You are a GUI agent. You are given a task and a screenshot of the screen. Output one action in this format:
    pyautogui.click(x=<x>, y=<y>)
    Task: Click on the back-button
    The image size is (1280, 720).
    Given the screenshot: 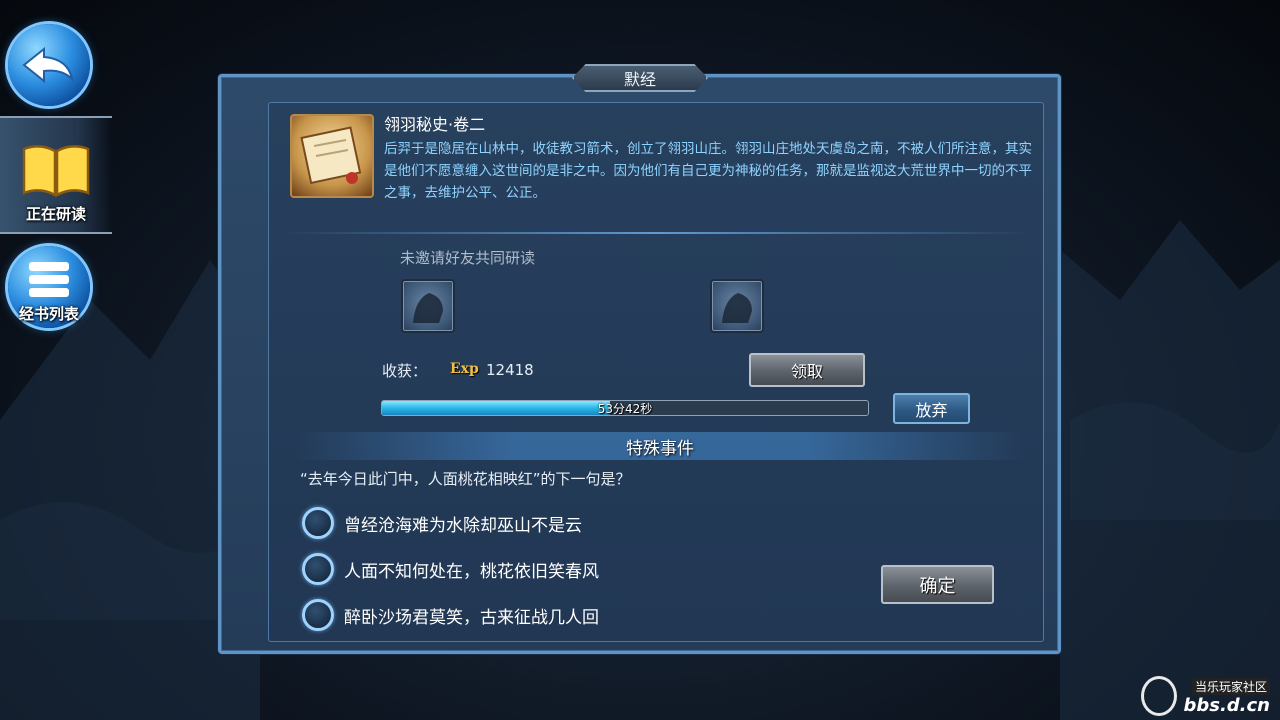 What is the action you would take?
    pyautogui.click(x=49, y=65)
    